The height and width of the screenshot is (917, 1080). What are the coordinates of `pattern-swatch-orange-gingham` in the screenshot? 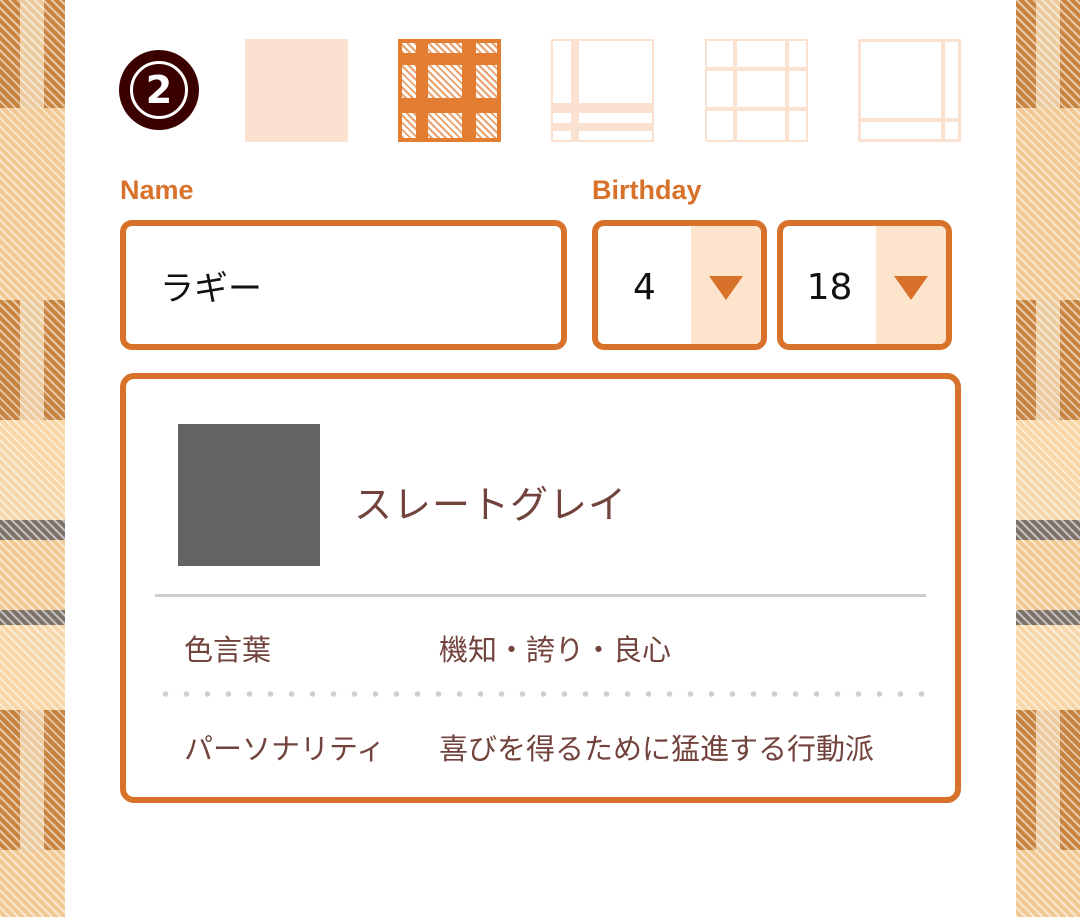 It's located at (449, 90).